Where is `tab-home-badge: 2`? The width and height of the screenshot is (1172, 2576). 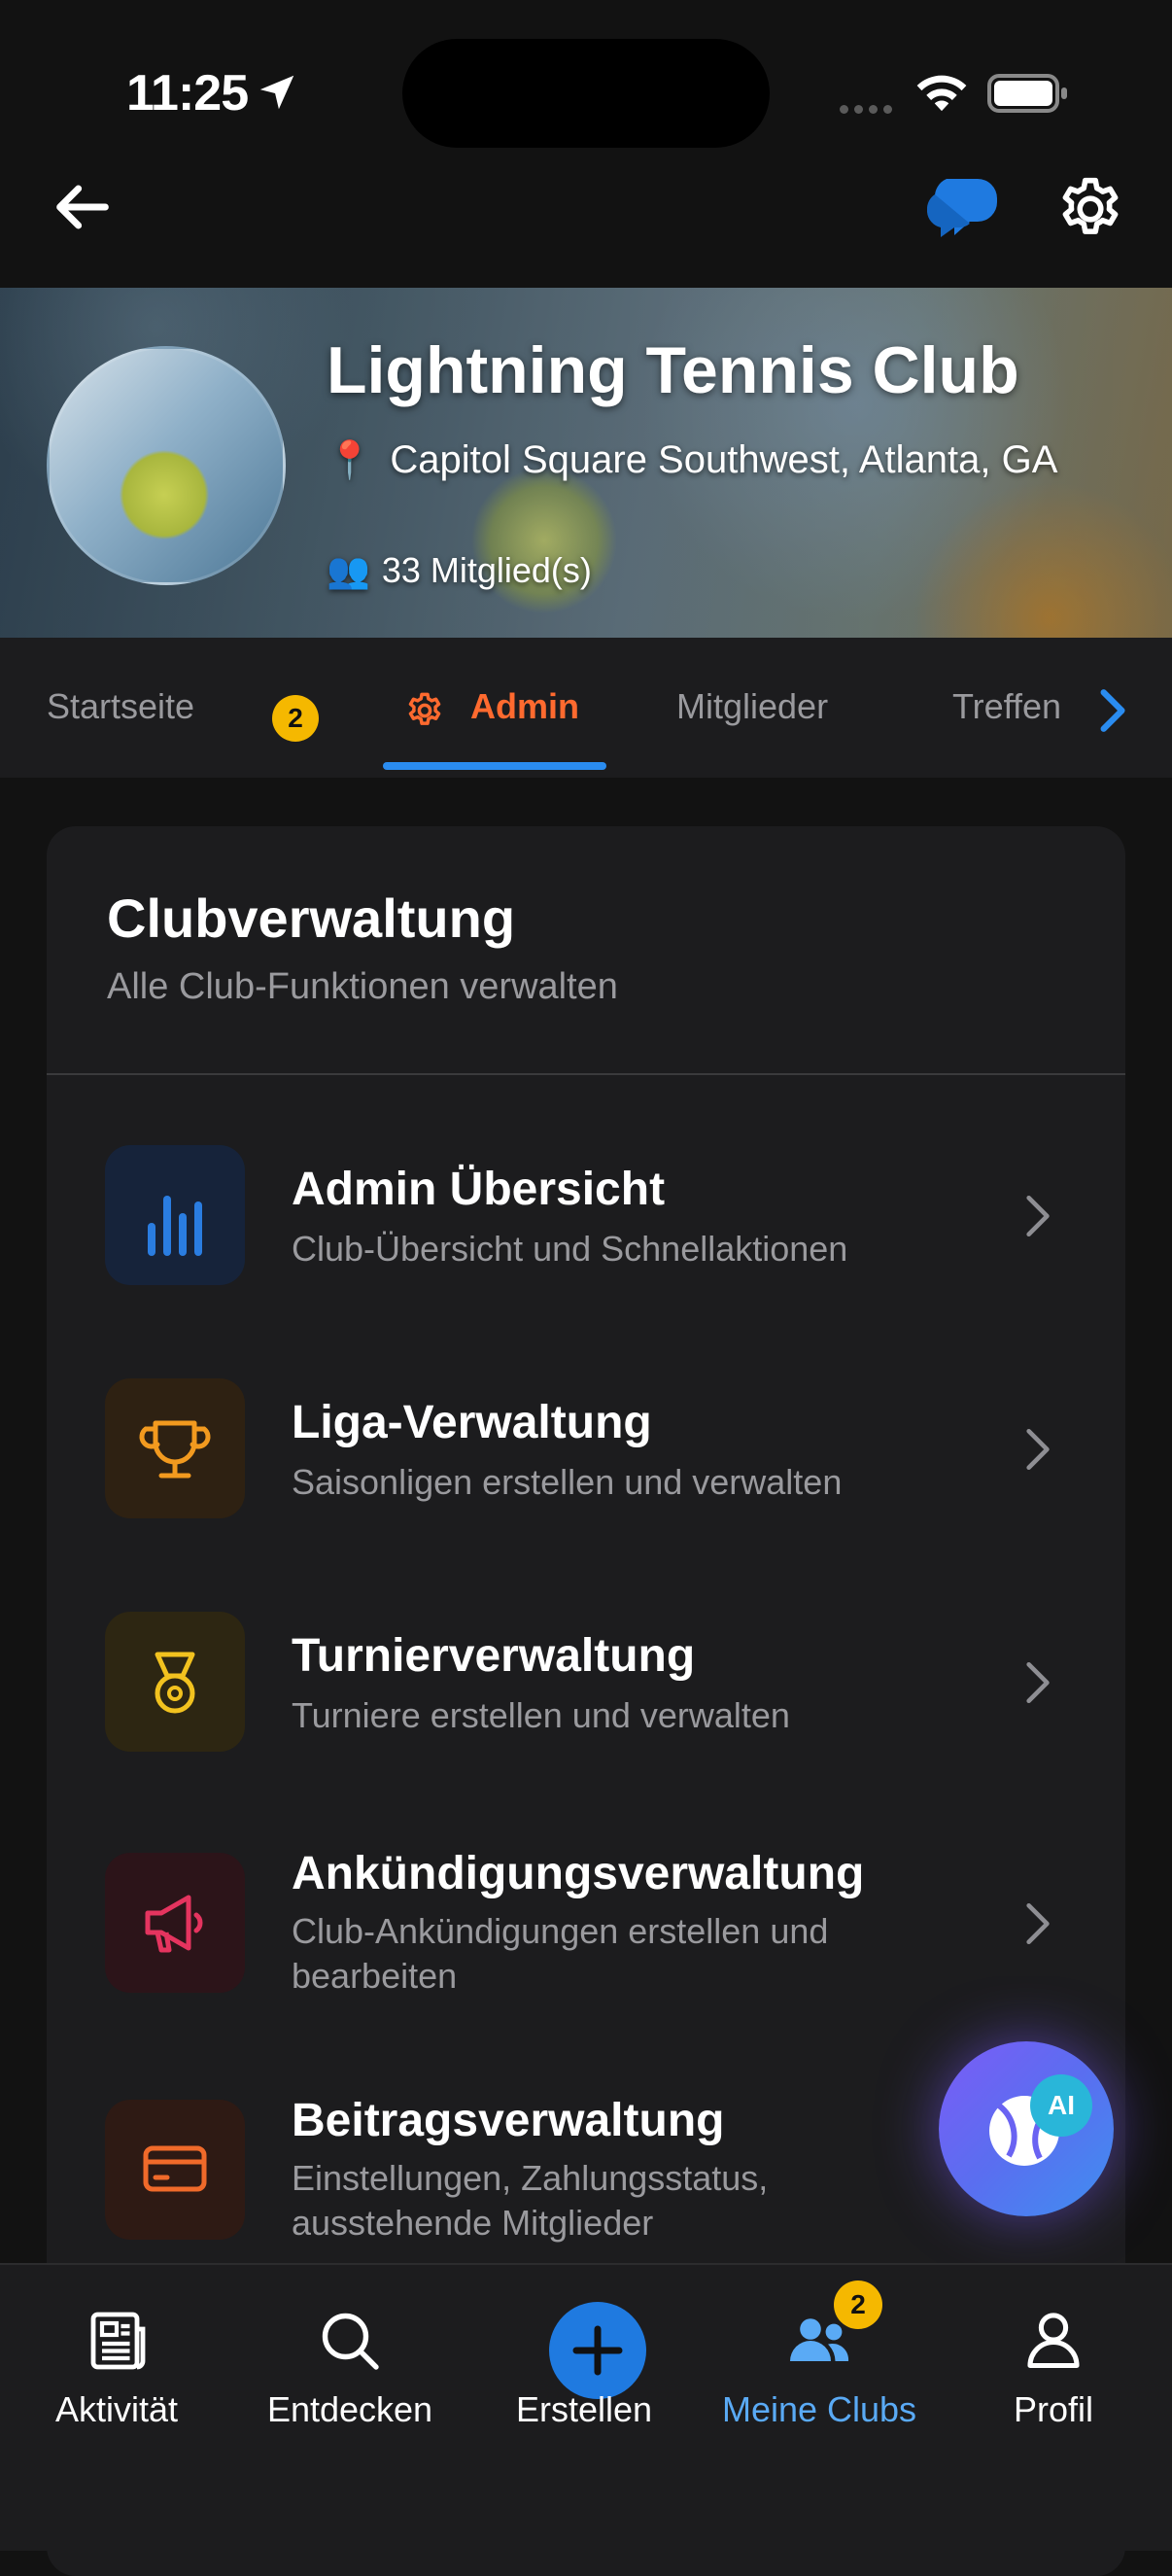
tab-home-badge: 2 is located at coordinates (295, 718).